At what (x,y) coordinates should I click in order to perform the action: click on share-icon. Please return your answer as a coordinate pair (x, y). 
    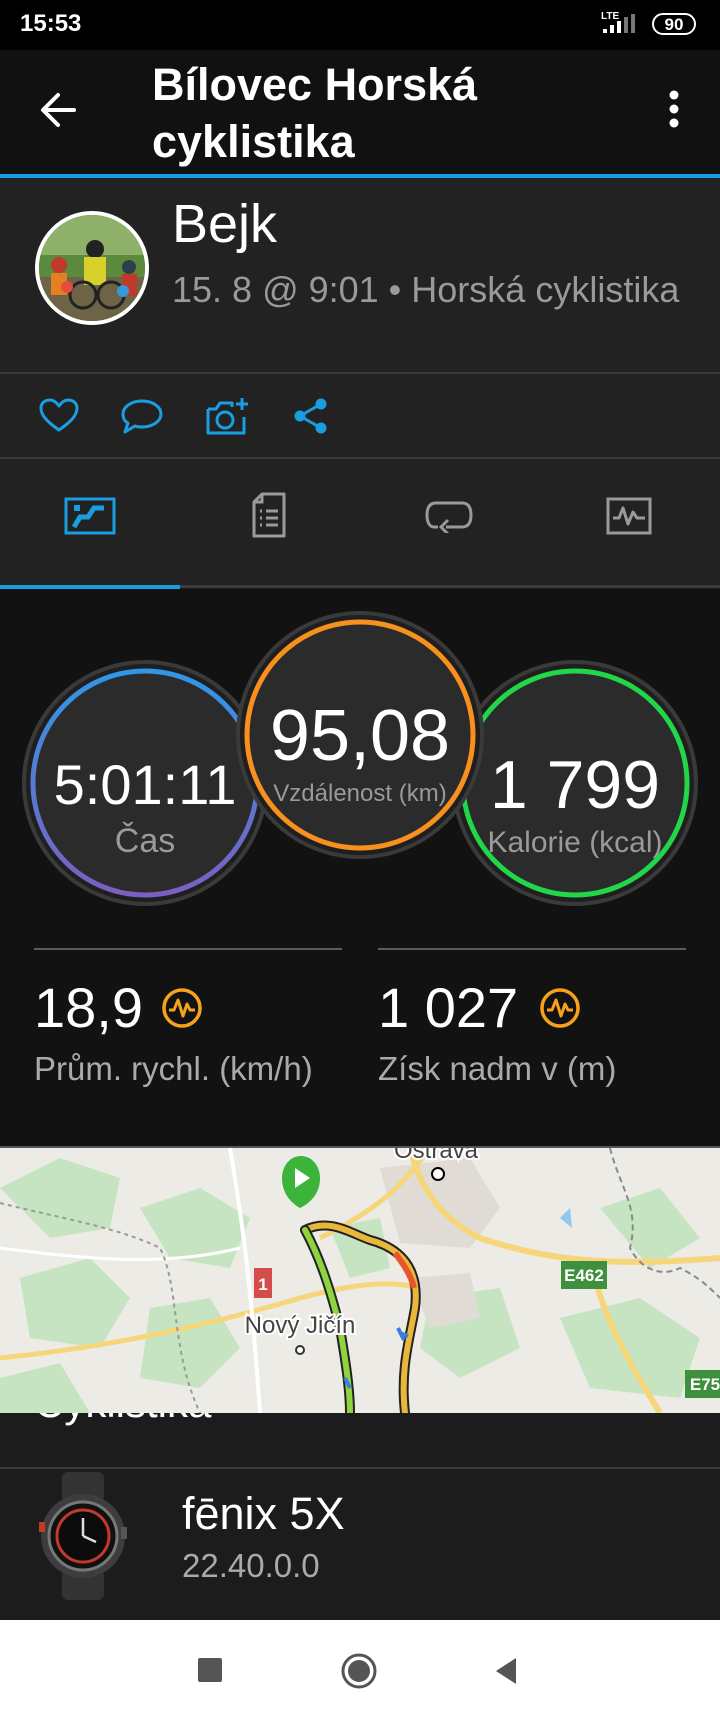
    Looking at the image, I should click on (311, 416).